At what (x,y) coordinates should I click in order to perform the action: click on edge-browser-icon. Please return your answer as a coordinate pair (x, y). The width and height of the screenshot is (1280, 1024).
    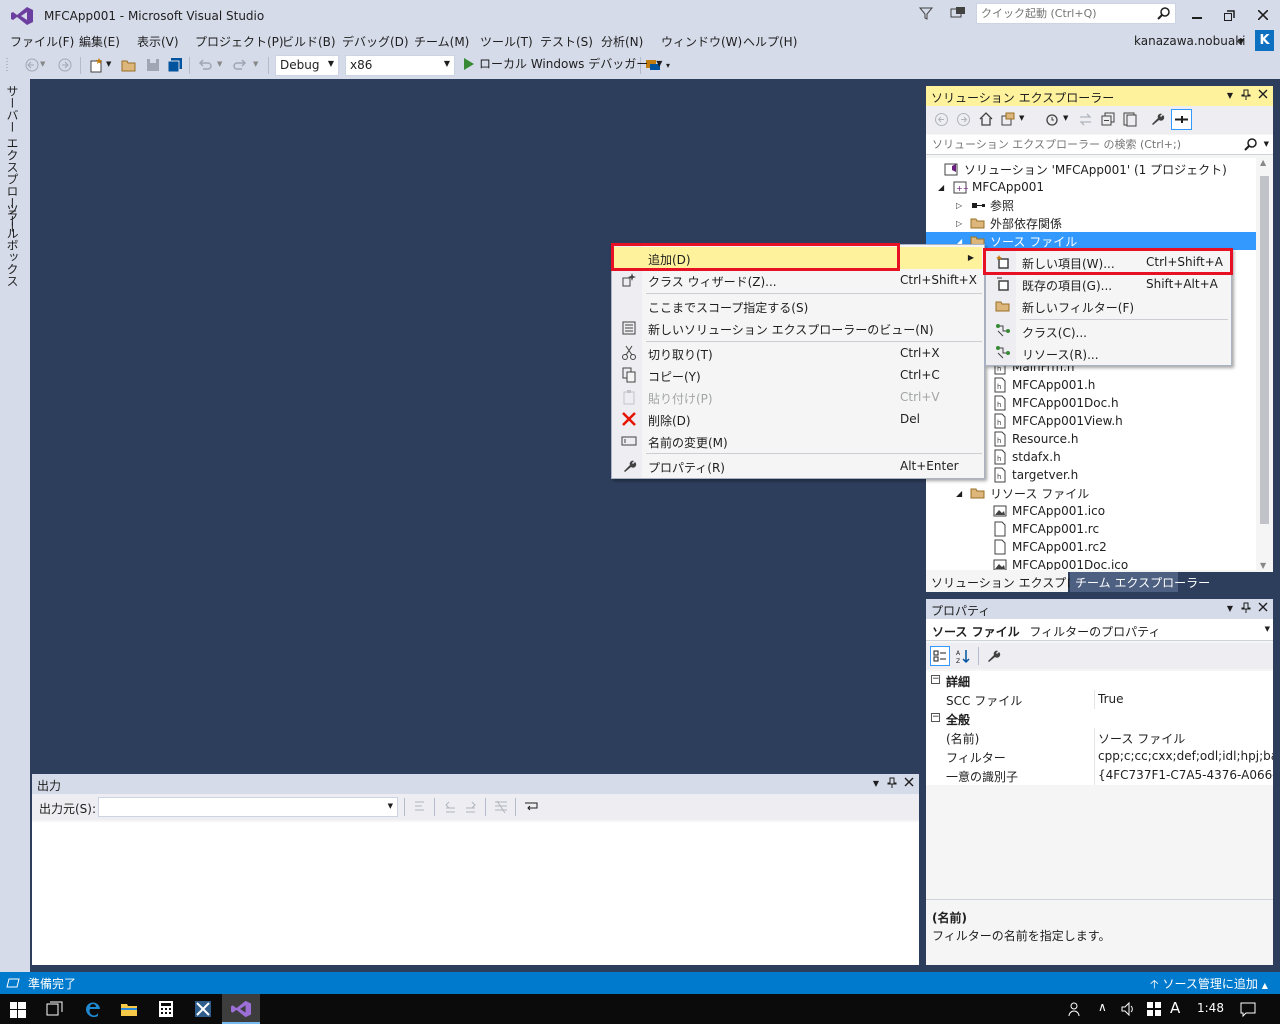
    Looking at the image, I should click on (93, 1009).